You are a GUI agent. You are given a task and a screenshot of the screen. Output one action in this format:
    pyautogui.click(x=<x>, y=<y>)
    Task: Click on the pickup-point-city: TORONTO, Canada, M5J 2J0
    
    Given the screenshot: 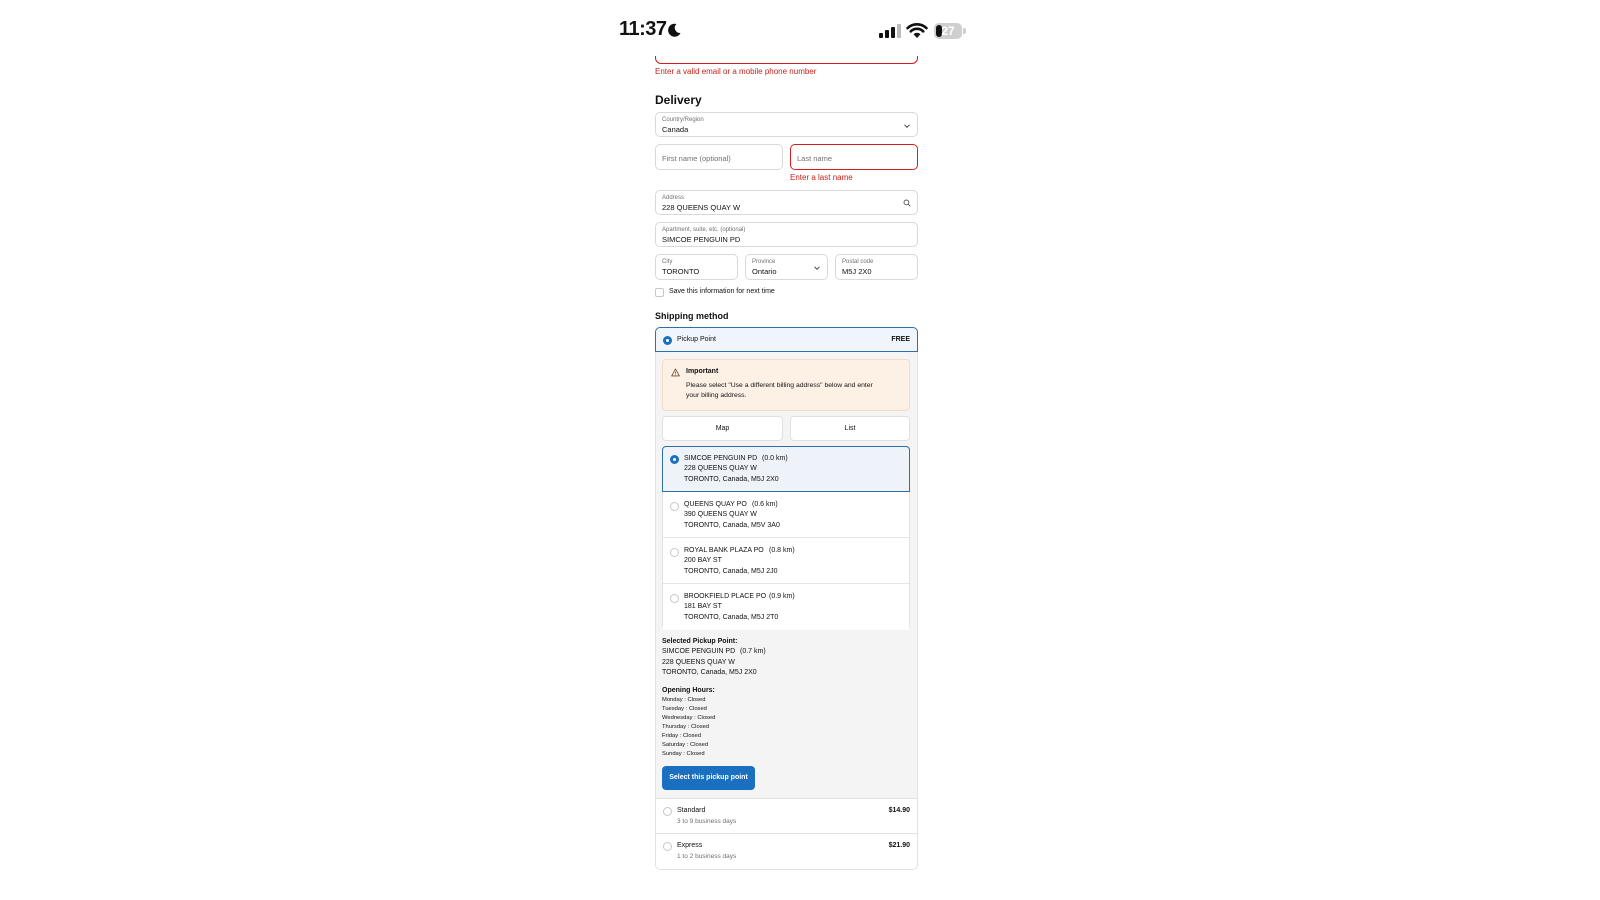 What is the action you would take?
    pyautogui.click(x=731, y=571)
    